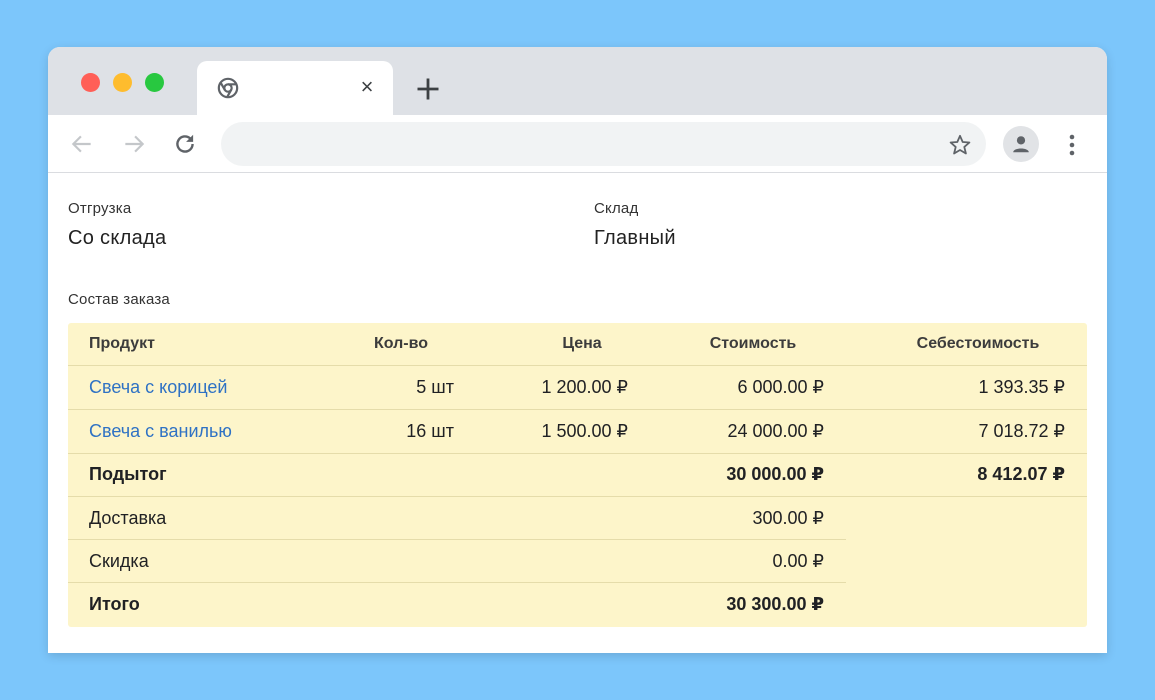 The width and height of the screenshot is (1155, 700). Describe the element at coordinates (128, 474) in the screenshot. I see `subtotal-label: Подытог` at that location.